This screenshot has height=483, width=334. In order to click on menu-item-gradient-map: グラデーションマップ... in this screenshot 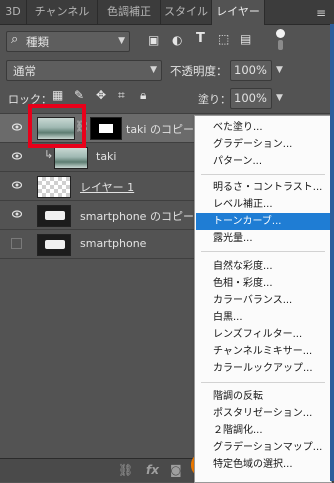, I will do `click(263, 447)`.